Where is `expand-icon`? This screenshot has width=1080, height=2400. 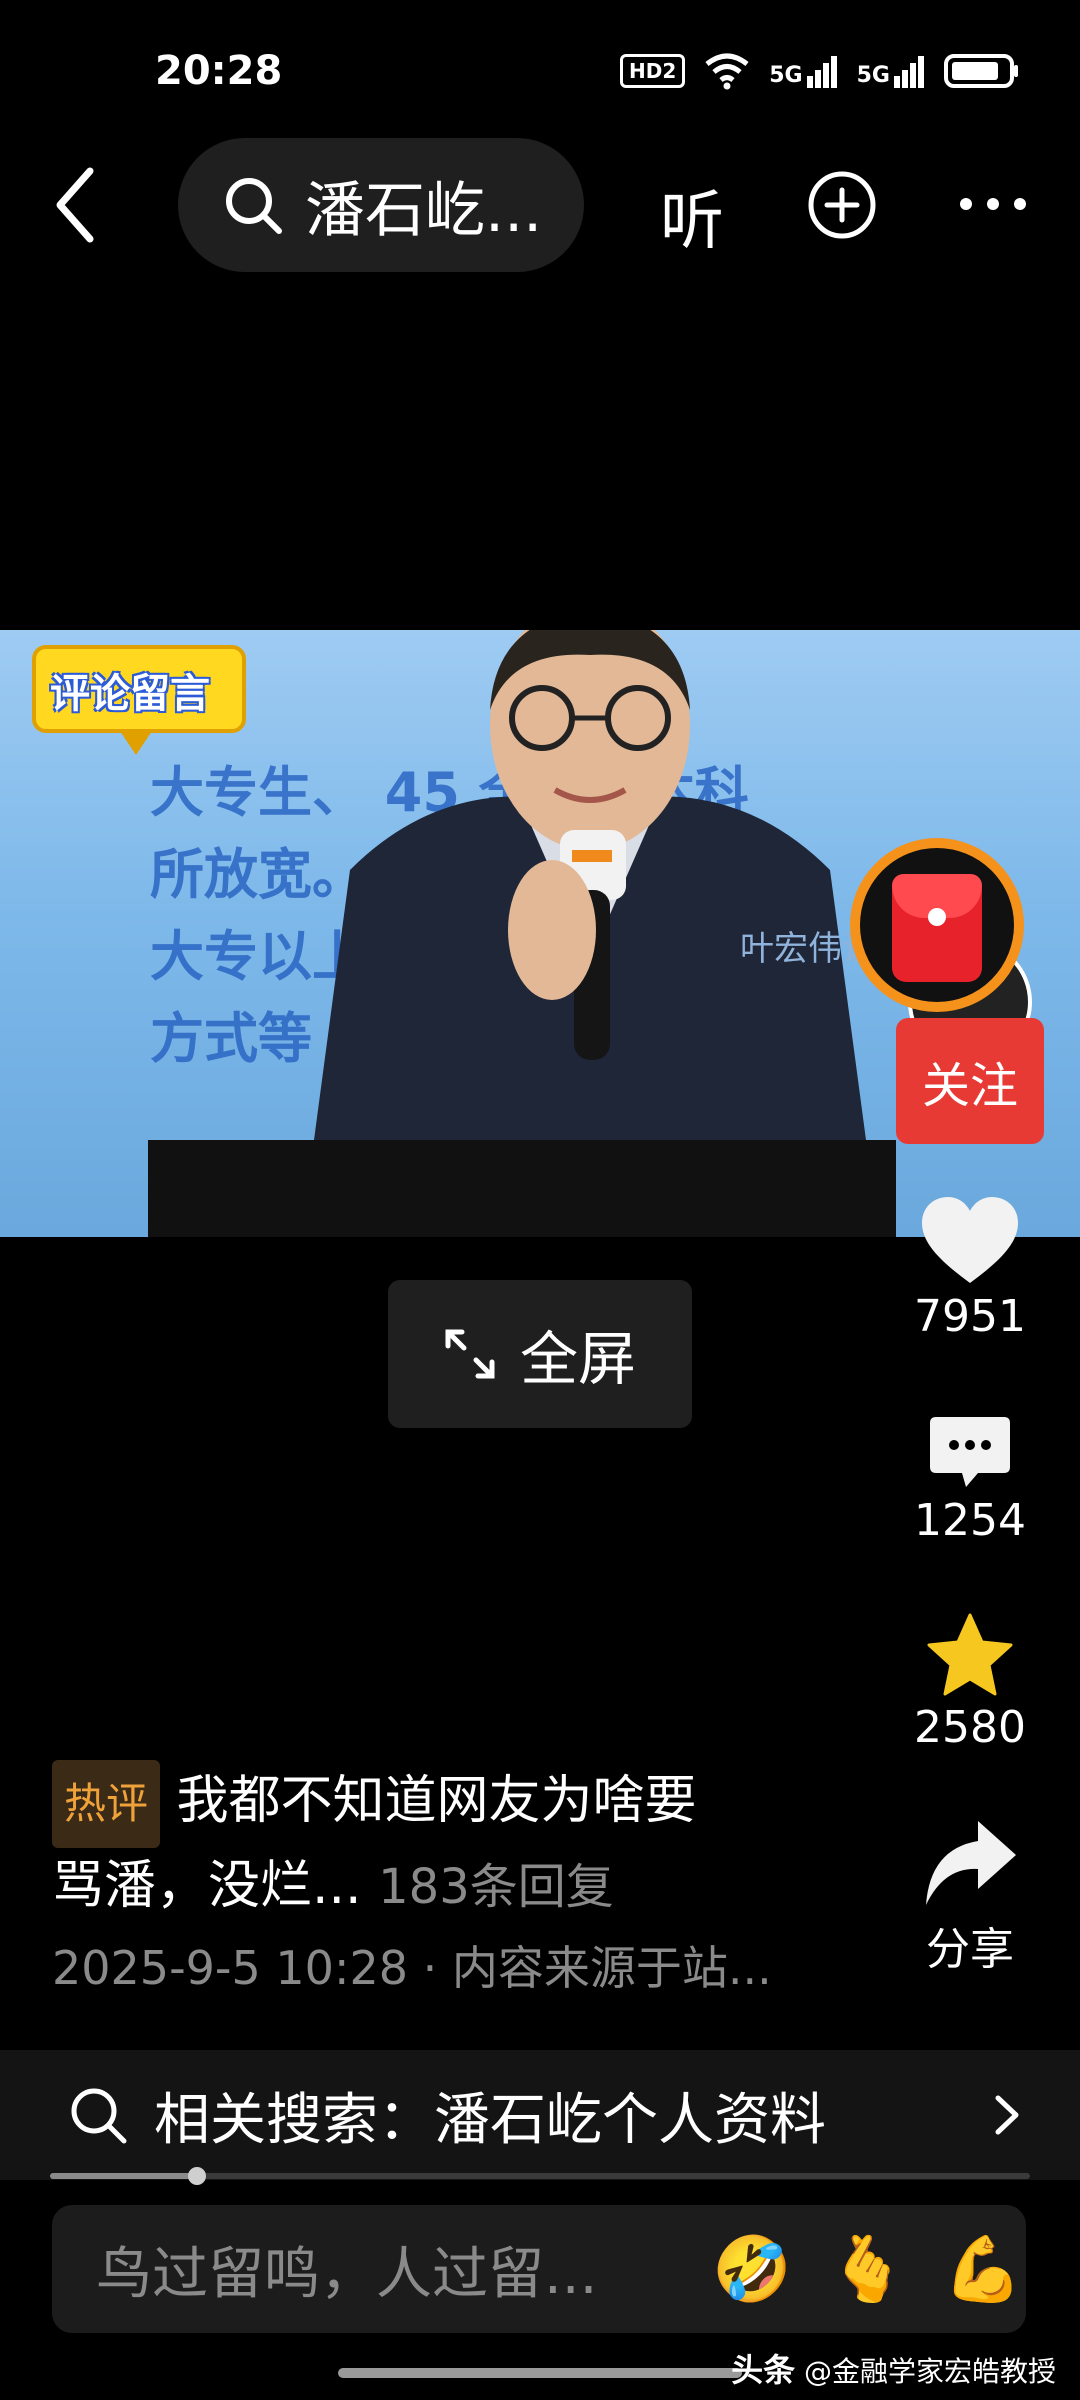
expand-icon is located at coordinates (470, 1354).